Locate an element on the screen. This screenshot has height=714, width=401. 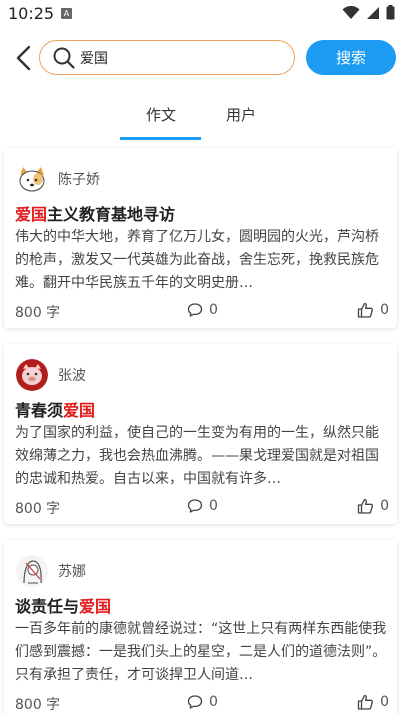
search-input is located at coordinates (175, 57).